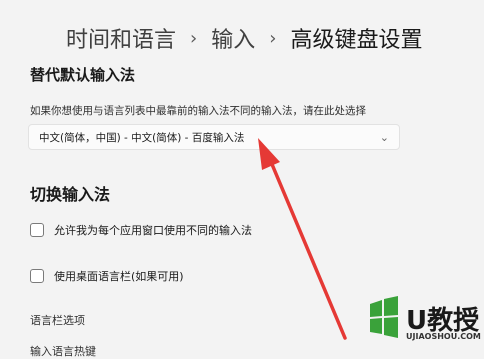  I want to click on switch-input-heading: 切换输入法, so click(70, 194).